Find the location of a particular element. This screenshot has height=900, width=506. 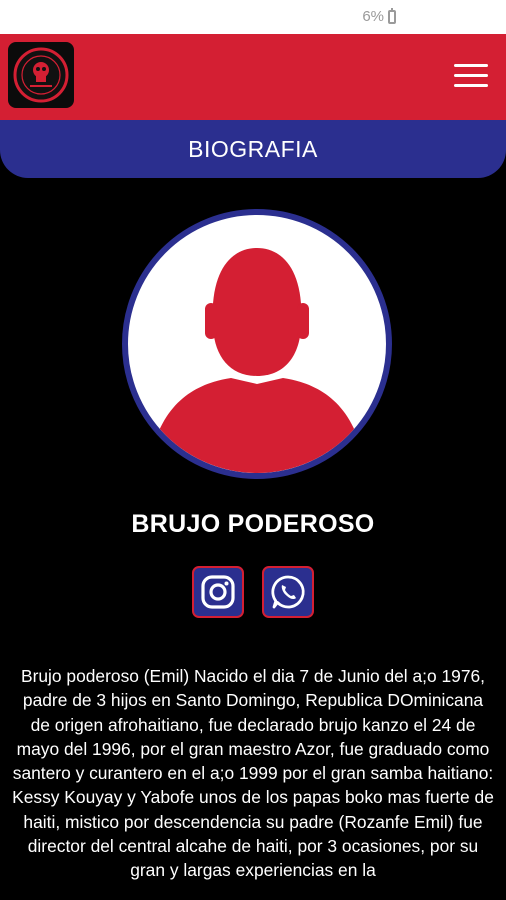

hamburger-menu-button is located at coordinates (471, 77).